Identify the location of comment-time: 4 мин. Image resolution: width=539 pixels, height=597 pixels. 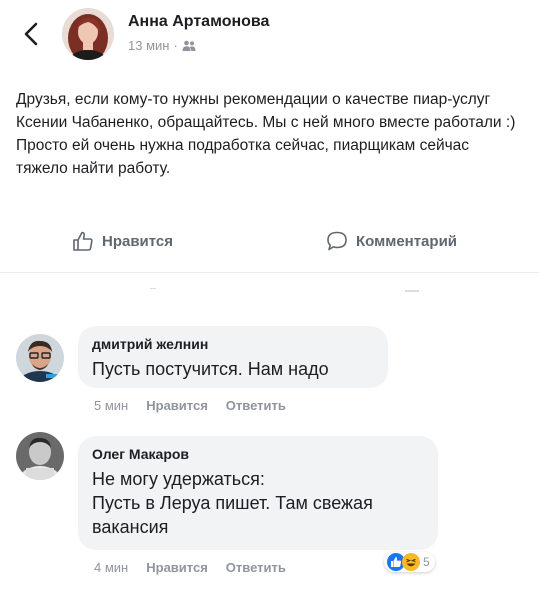
(111, 567).